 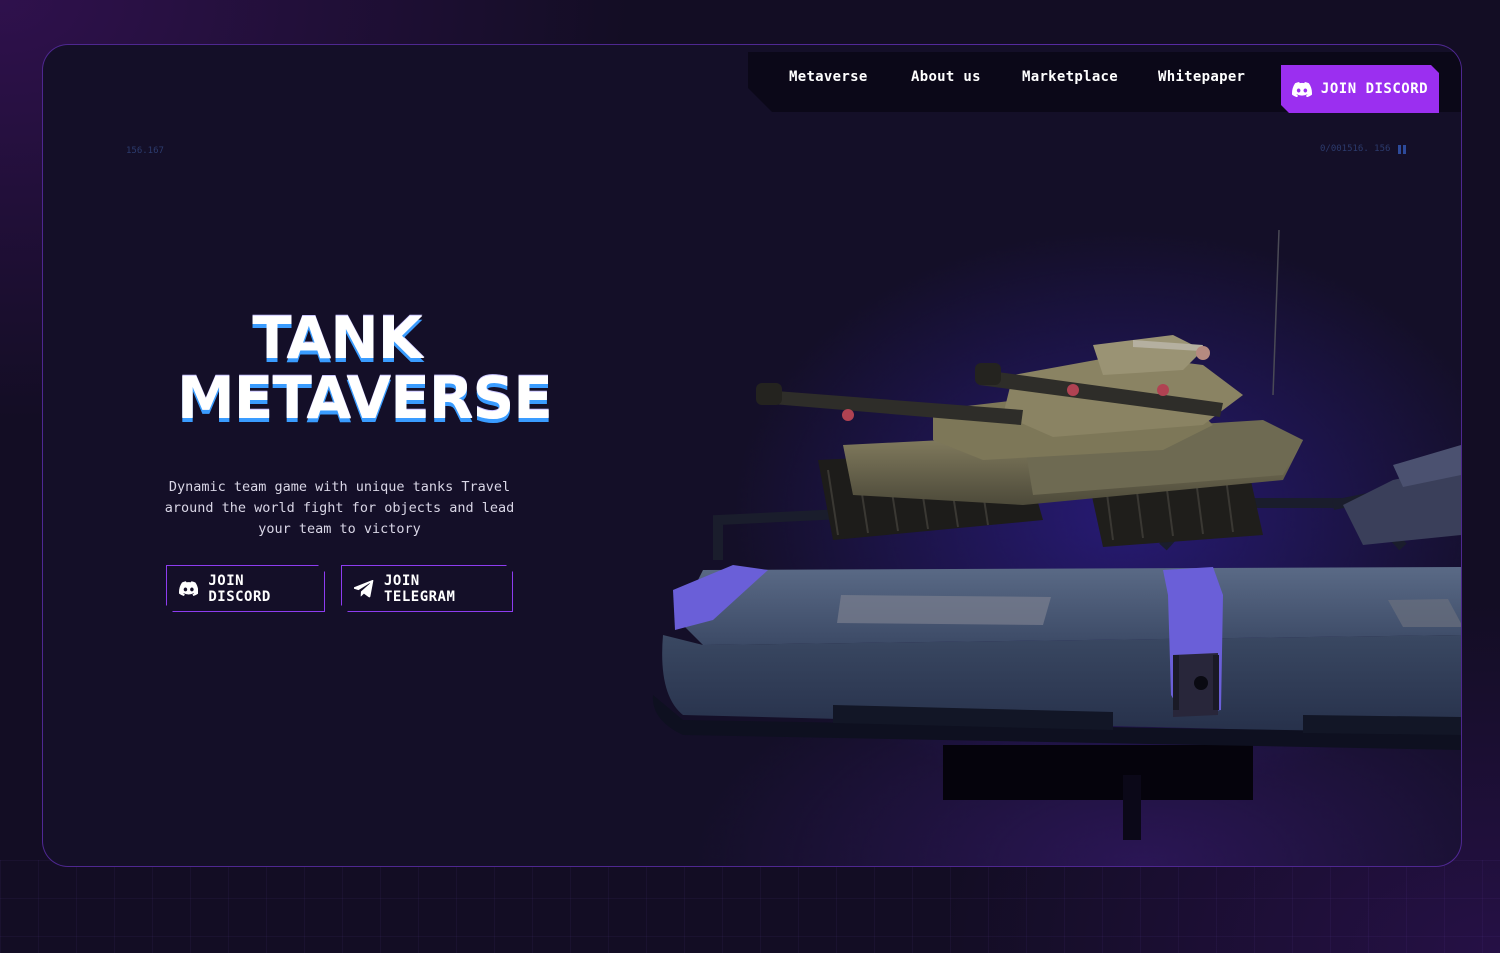 What do you see at coordinates (1355, 149) in the screenshot?
I see `hud-readout-right-text: 0/001516. 156` at bounding box center [1355, 149].